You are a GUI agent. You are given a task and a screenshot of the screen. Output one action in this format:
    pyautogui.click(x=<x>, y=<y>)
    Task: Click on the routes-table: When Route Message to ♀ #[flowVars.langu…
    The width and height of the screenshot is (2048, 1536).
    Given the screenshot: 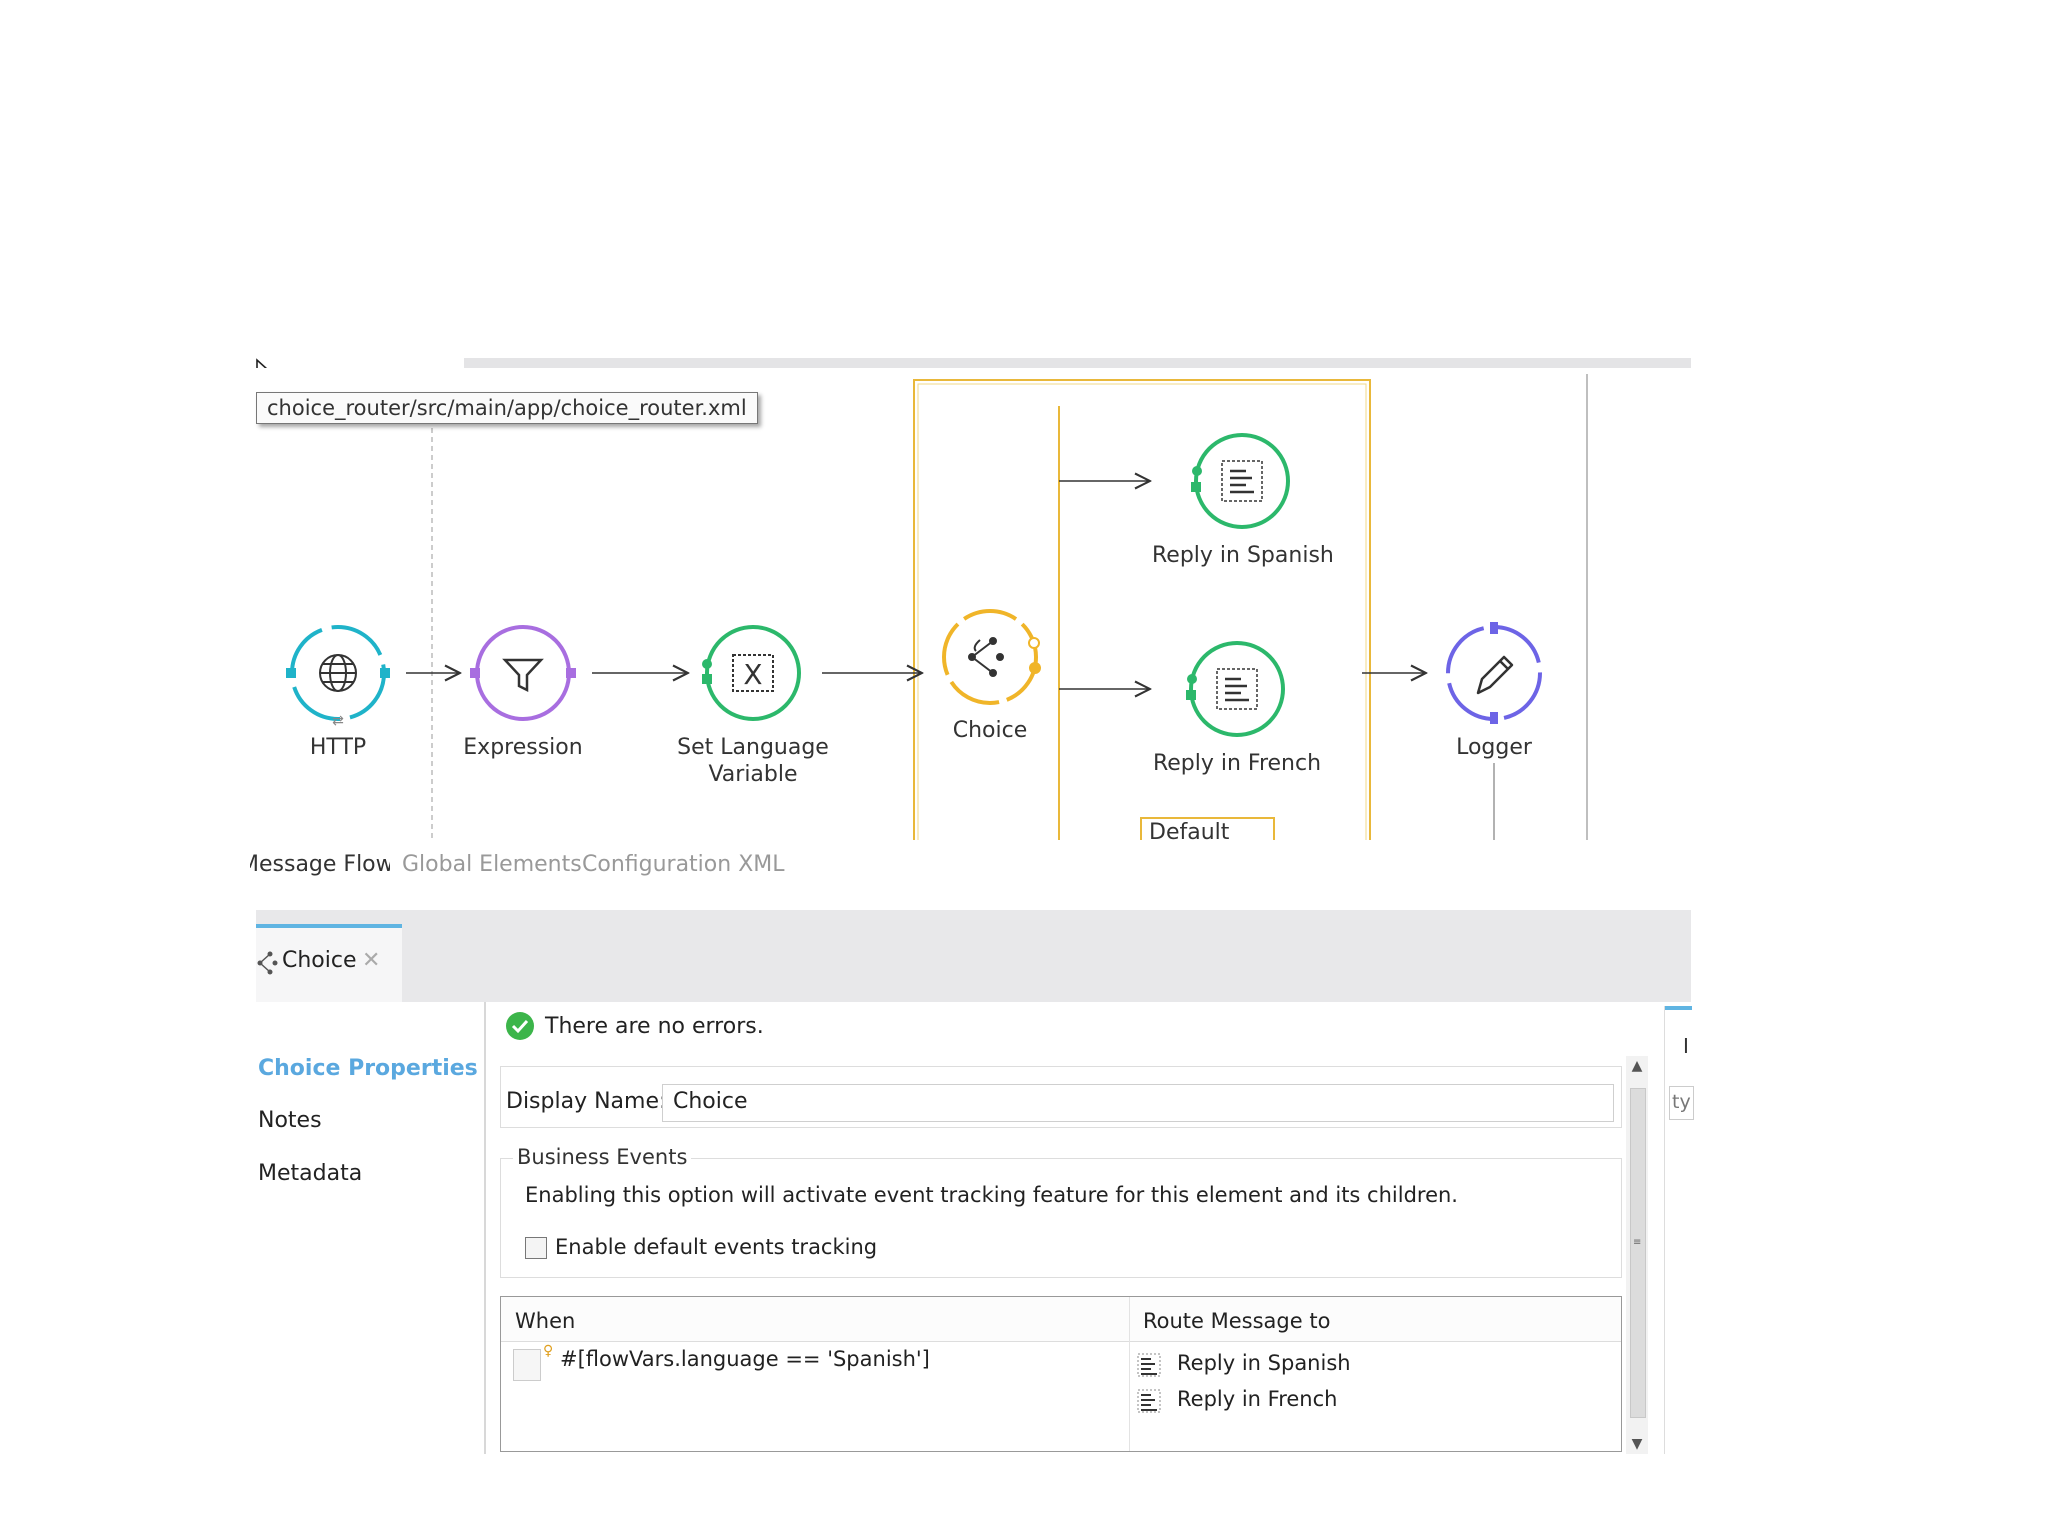 What is the action you would take?
    pyautogui.click(x=1061, y=1374)
    